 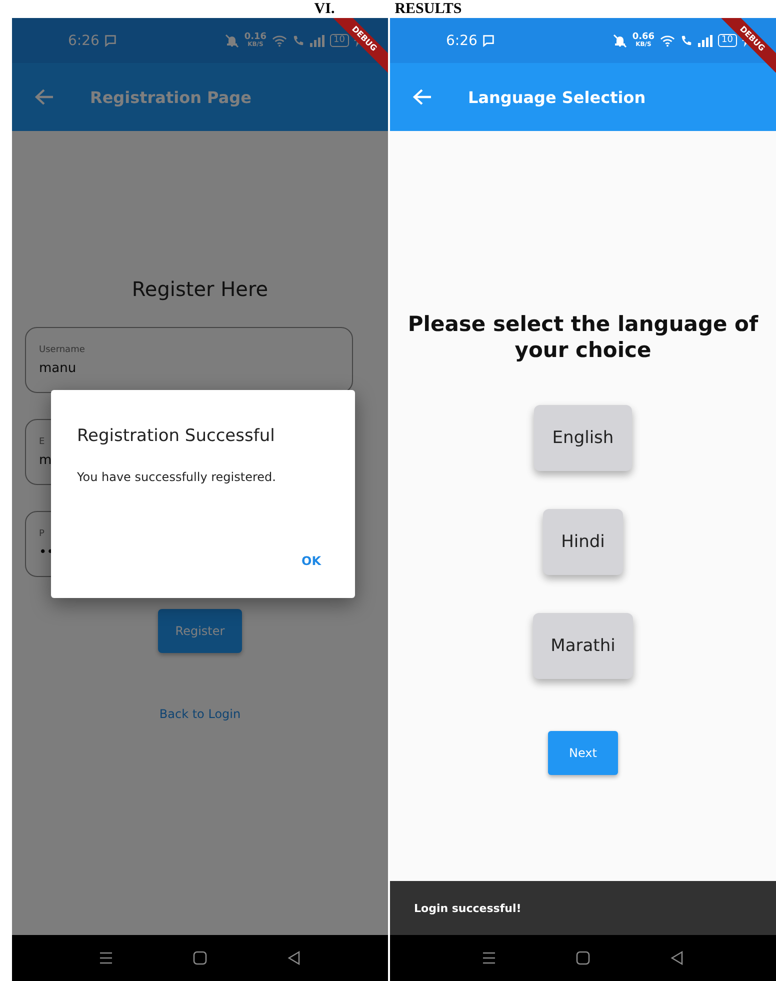 I want to click on app-bar-title: Language Selection, so click(x=557, y=97).